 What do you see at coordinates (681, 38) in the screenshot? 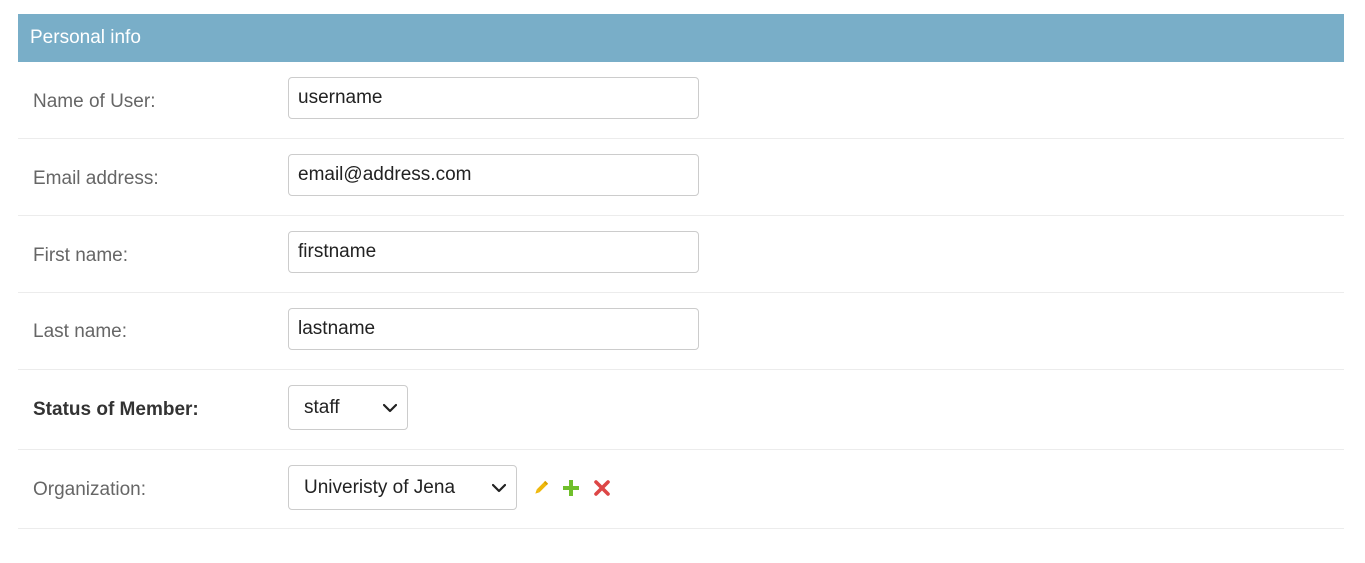
I see `fieldset-header: Personal info` at bounding box center [681, 38].